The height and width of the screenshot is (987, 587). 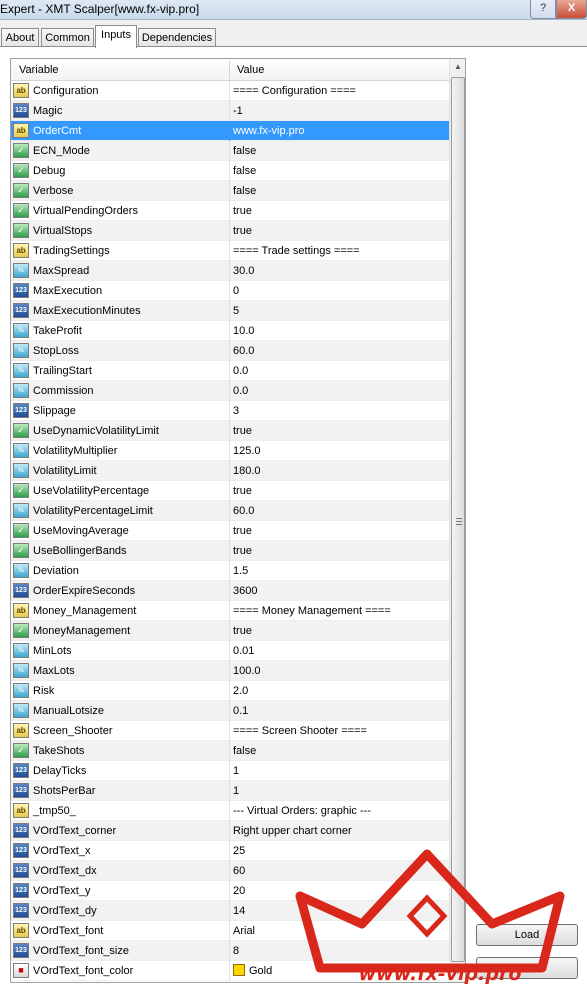 What do you see at coordinates (296, 251) in the screenshot?
I see `value-cell: ==== Trade settings ====` at bounding box center [296, 251].